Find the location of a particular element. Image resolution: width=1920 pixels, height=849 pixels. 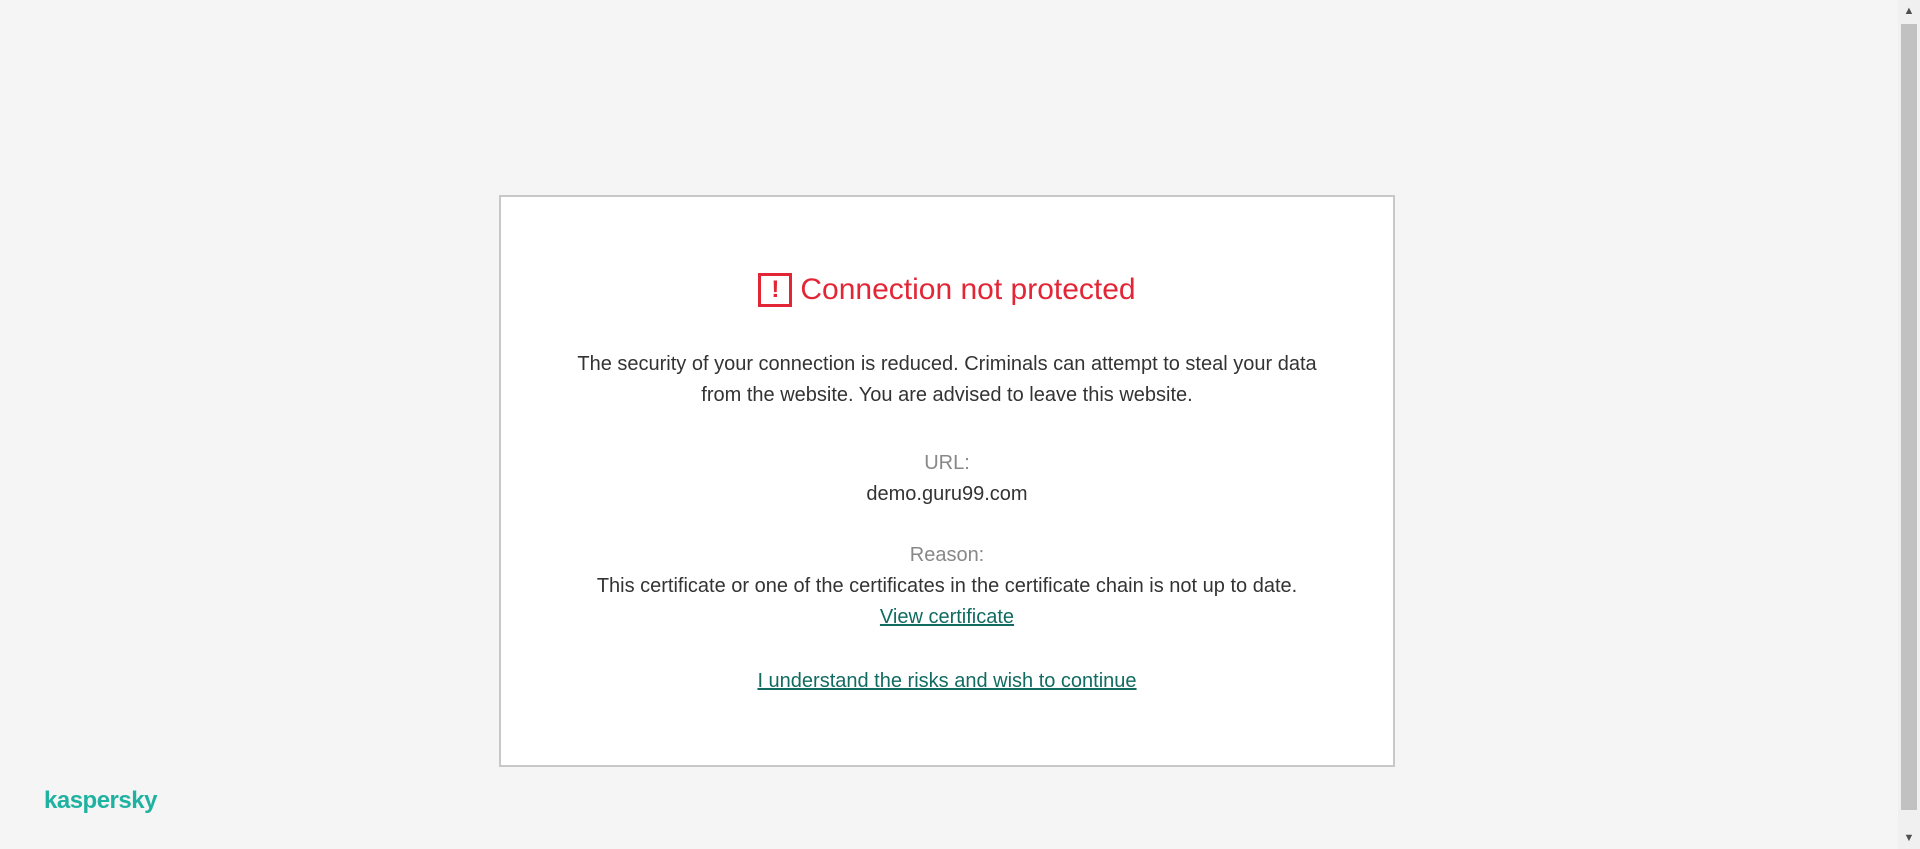

url-label: URL: is located at coordinates (947, 463).